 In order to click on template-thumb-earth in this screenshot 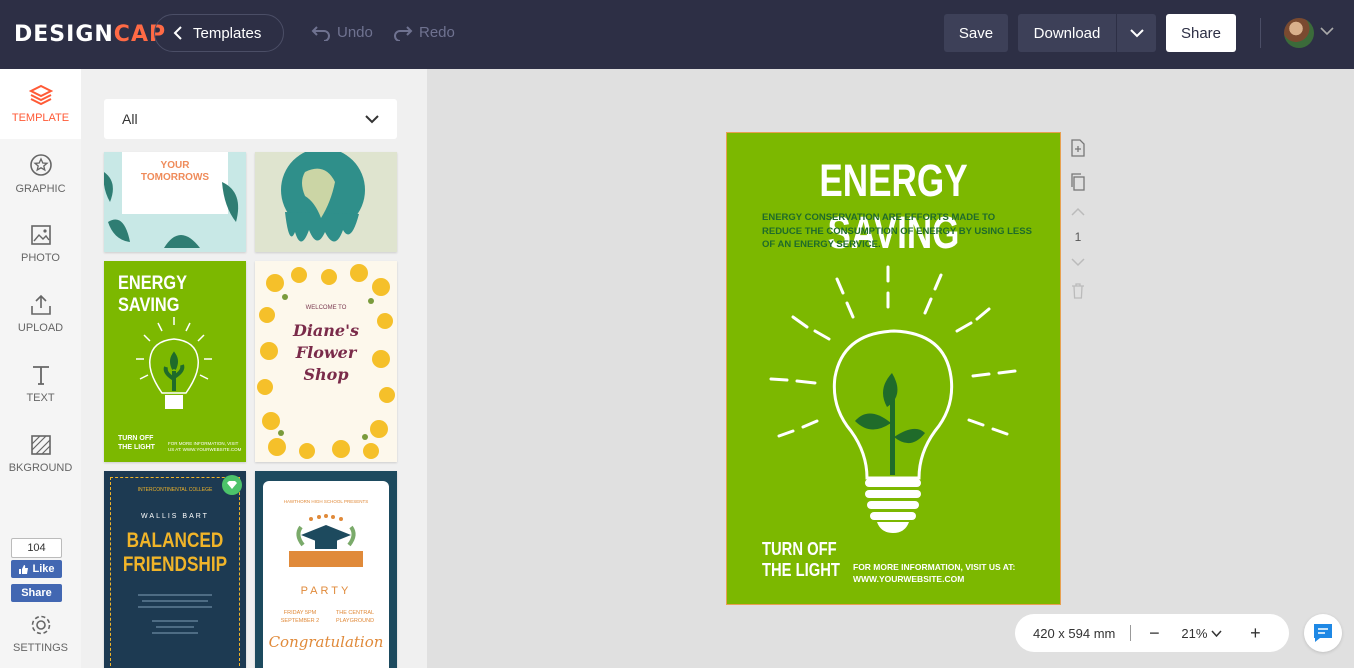, I will do `click(326, 202)`.